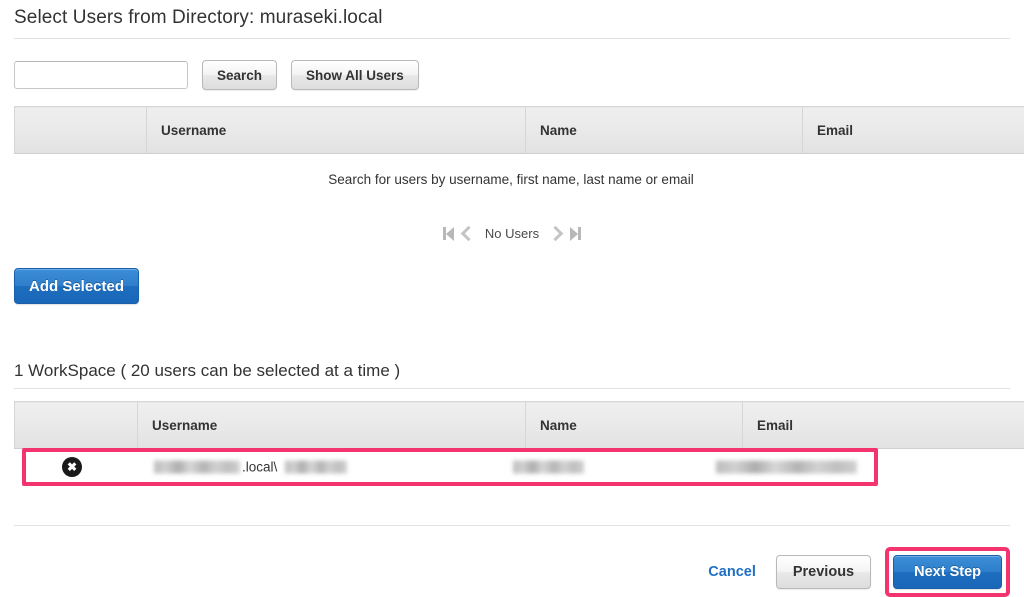  I want to click on pagination-status: No Users, so click(512, 233).